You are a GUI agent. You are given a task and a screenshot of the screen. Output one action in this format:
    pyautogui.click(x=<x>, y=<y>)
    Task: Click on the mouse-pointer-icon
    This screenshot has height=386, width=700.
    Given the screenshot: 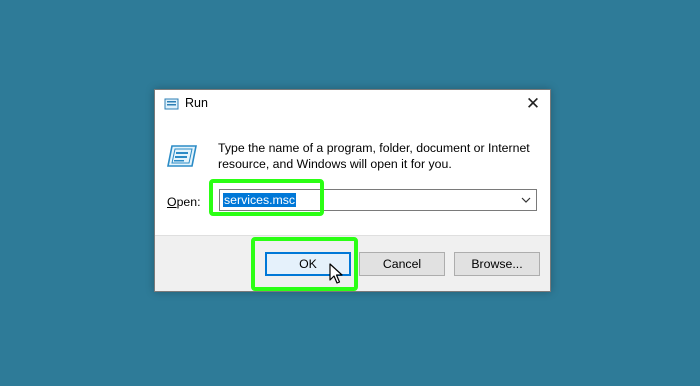 What is the action you would take?
    pyautogui.click(x=336, y=273)
    